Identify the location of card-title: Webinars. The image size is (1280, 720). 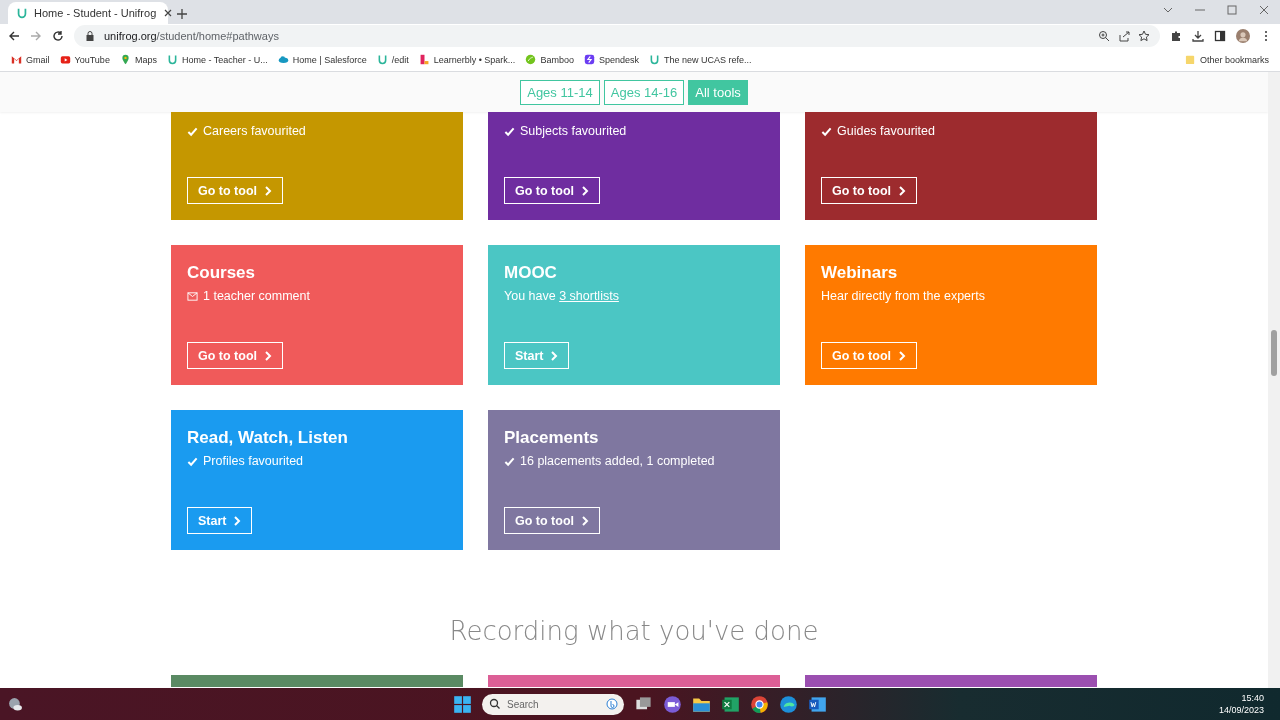
(860, 273).